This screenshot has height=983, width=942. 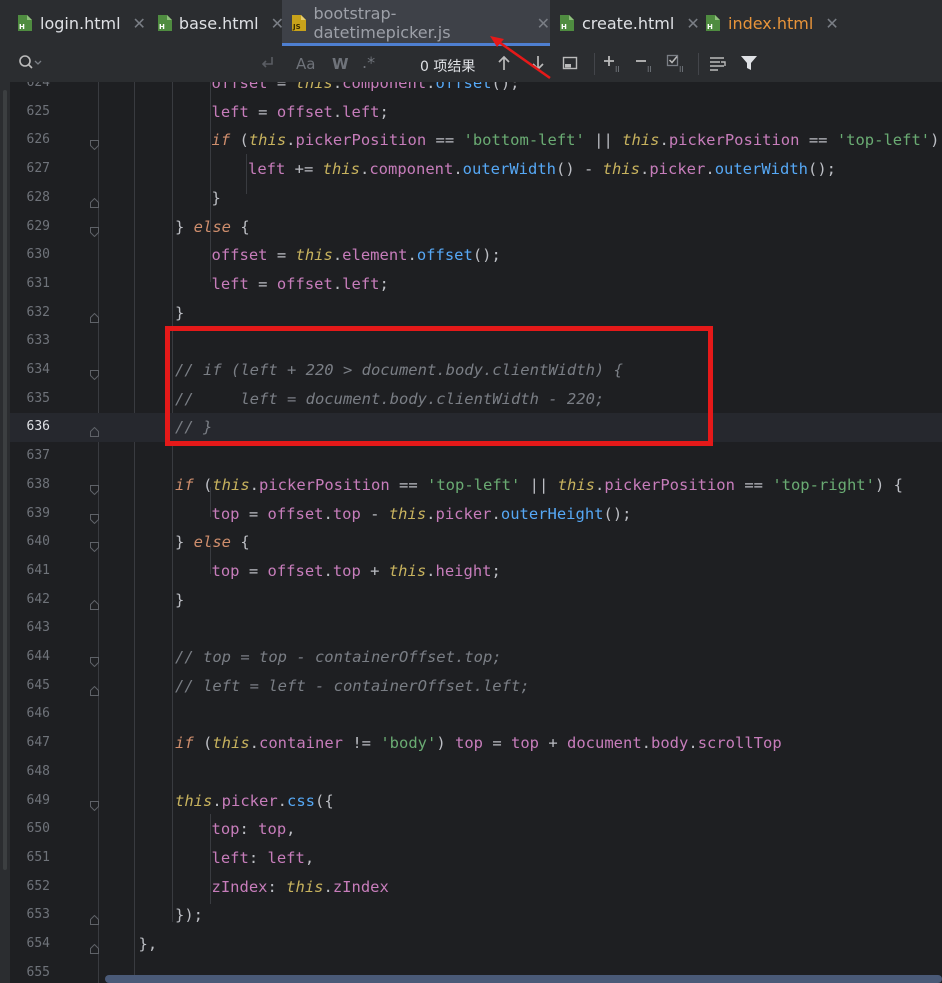 What do you see at coordinates (476, 772) in the screenshot?
I see `code-line: 648` at bounding box center [476, 772].